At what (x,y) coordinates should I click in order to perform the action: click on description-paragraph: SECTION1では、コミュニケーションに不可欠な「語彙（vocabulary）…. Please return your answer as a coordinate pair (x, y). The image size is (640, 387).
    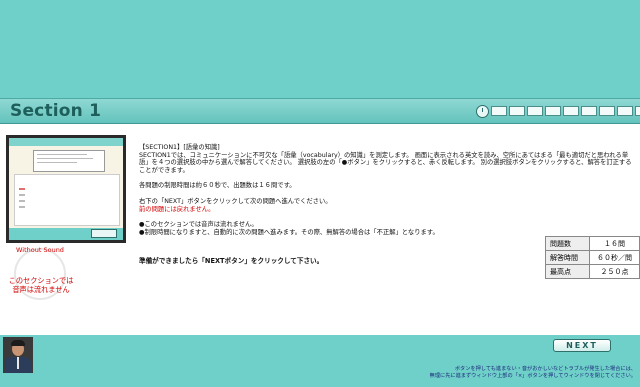
    Looking at the image, I should click on (385, 162).